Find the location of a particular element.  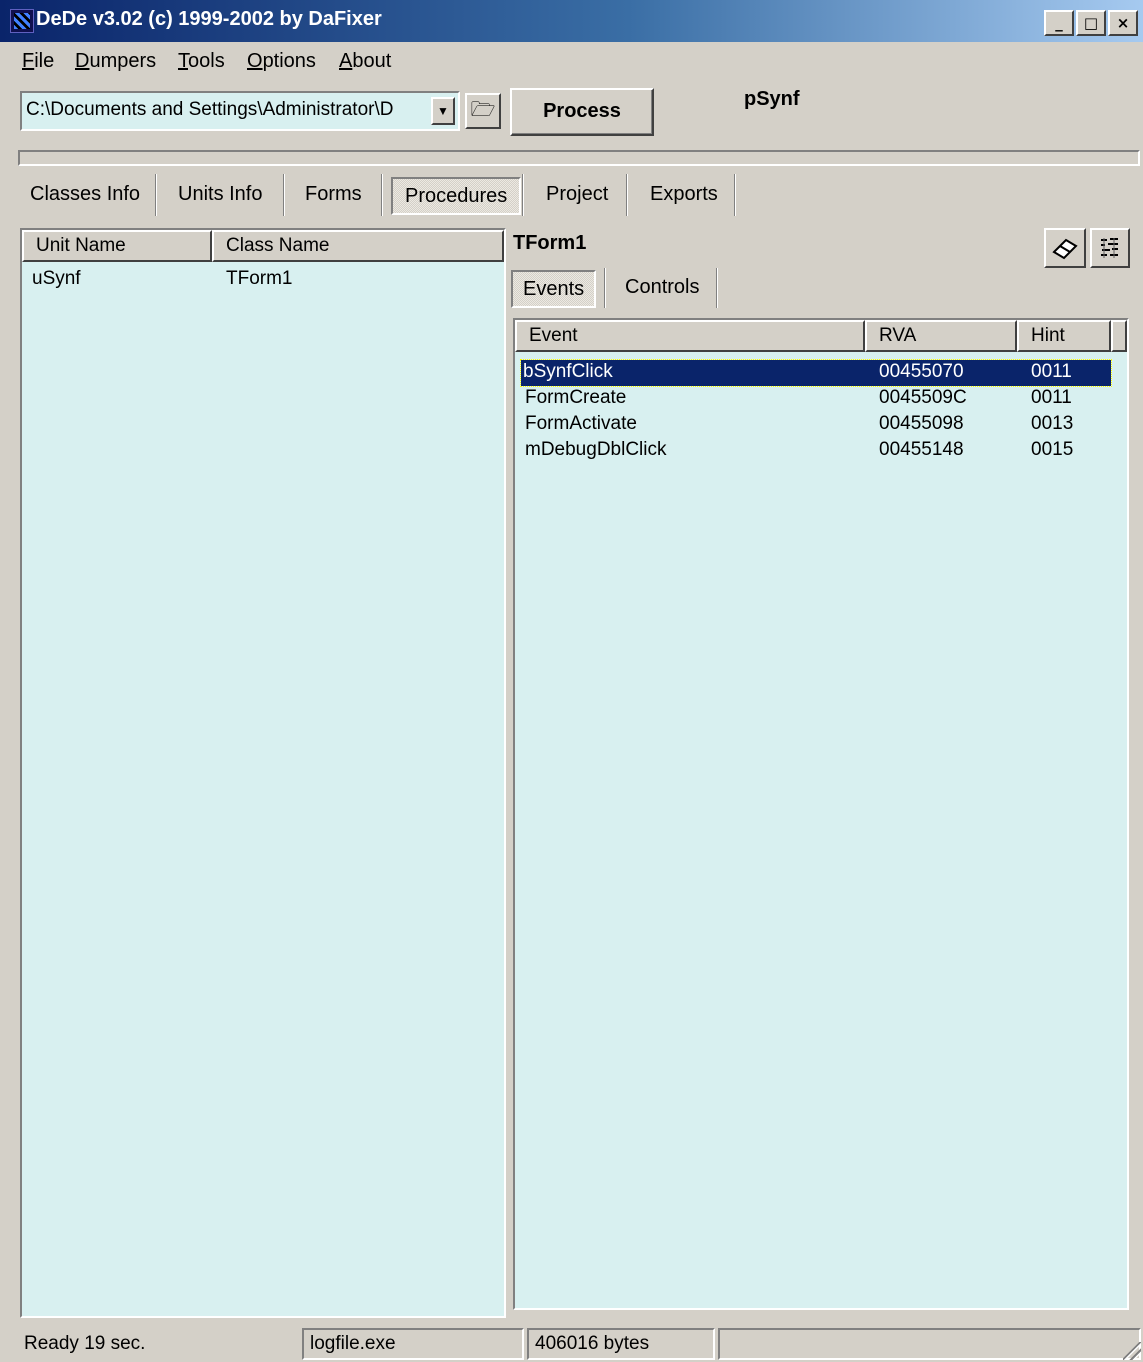

tab-classes-info: Classes Info is located at coordinates (85, 196).